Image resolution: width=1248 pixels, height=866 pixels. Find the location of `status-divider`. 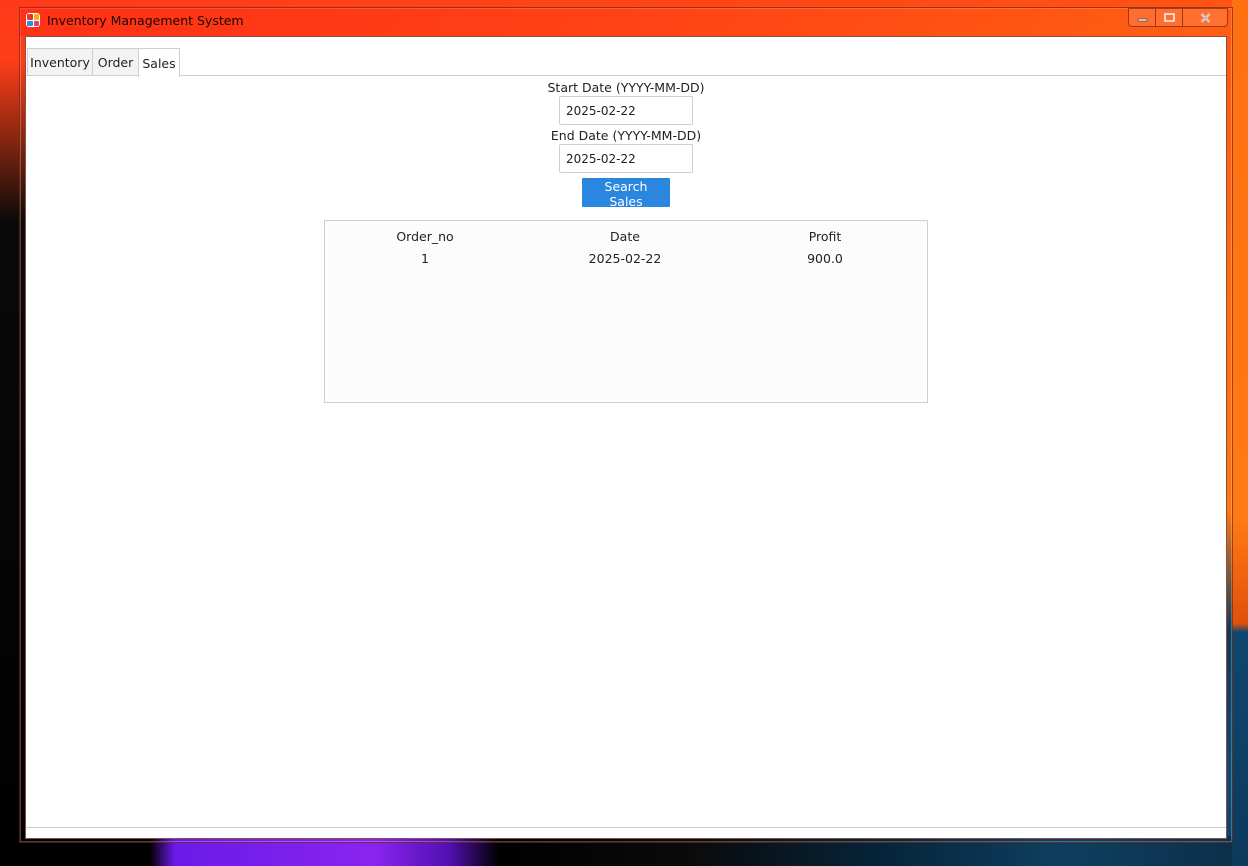

status-divider is located at coordinates (626, 827).